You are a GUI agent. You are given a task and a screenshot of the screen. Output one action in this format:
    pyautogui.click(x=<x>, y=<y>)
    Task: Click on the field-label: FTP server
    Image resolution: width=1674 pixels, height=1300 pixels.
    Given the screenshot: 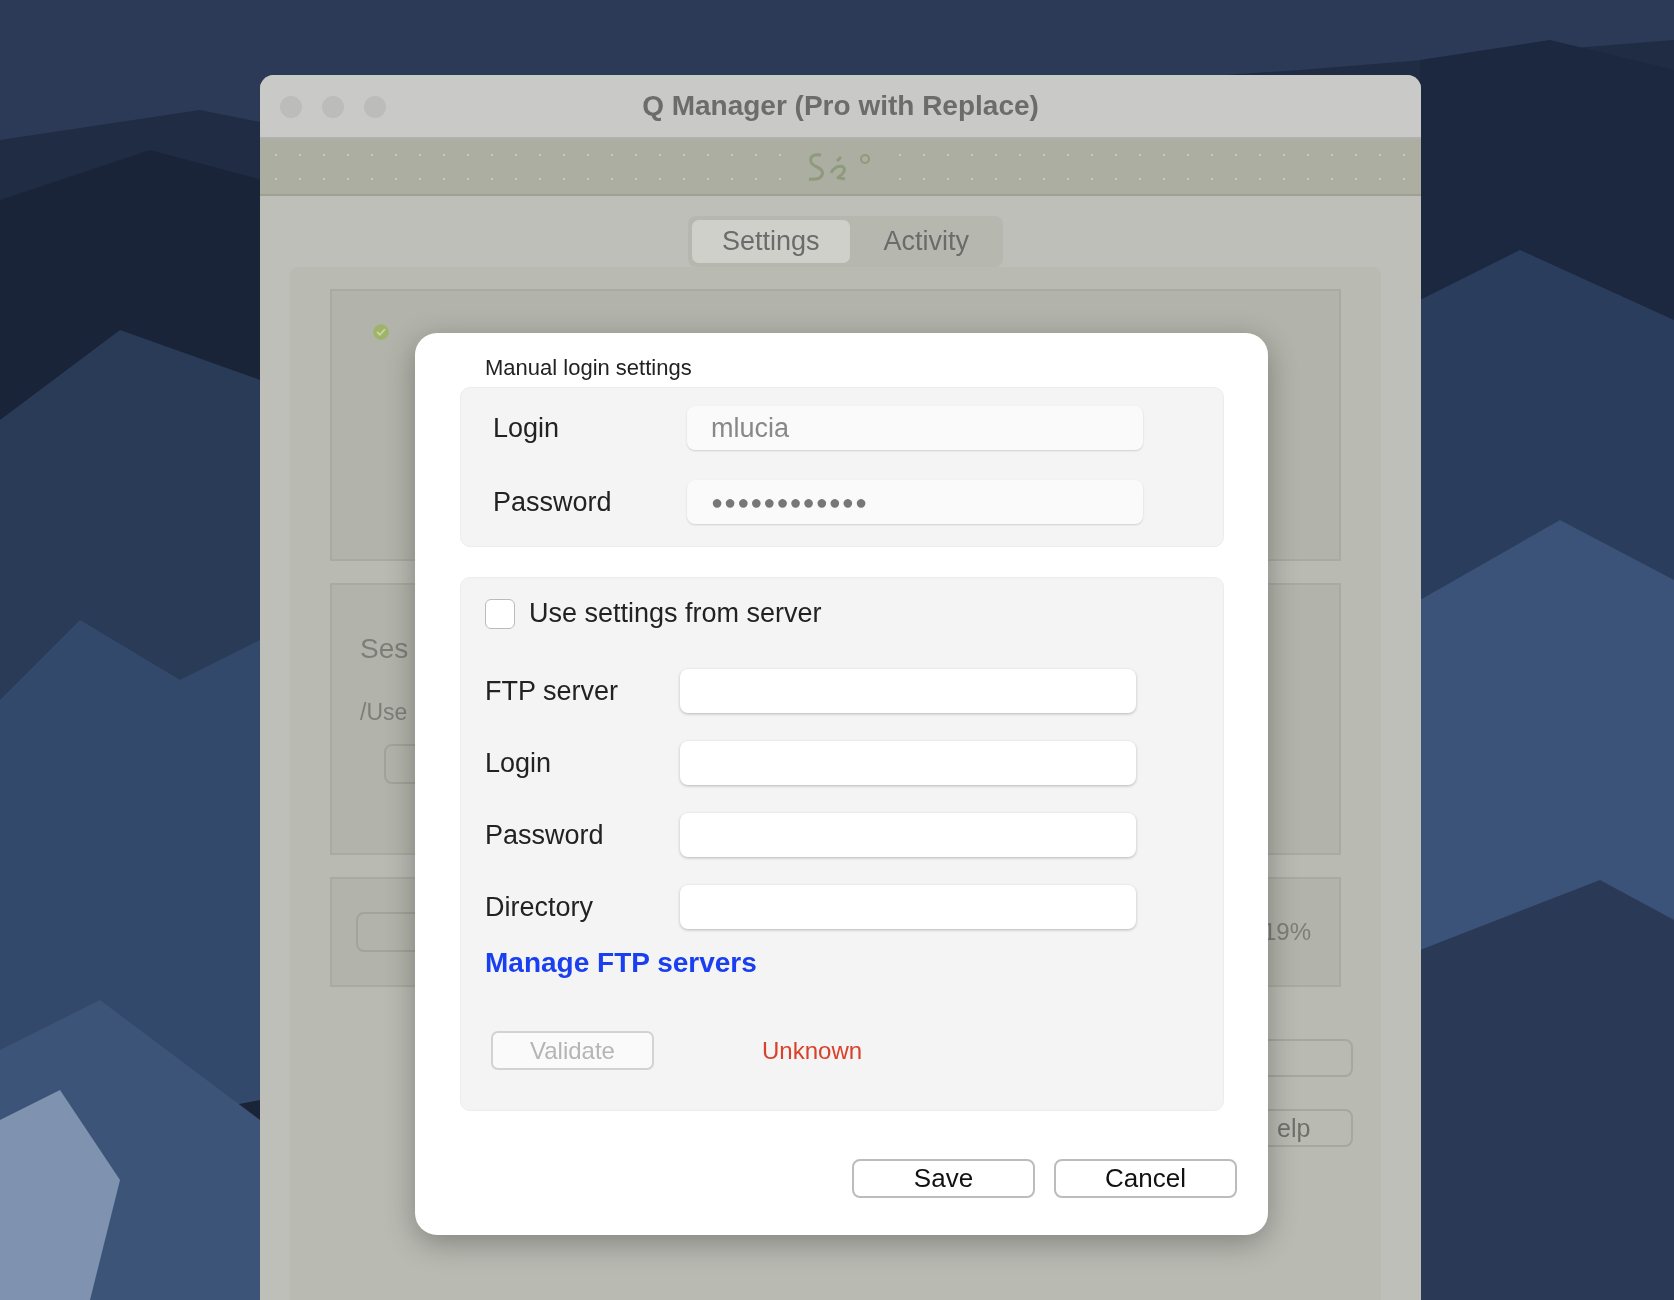 What is the action you would take?
    pyautogui.click(x=552, y=691)
    